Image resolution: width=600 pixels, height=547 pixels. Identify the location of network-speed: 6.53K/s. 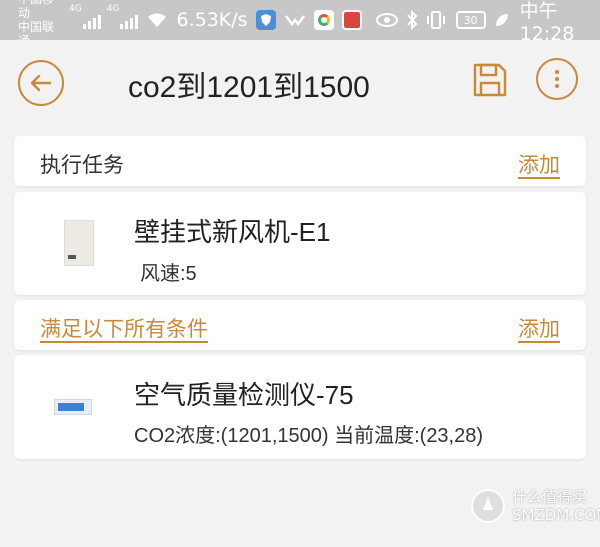
(212, 20).